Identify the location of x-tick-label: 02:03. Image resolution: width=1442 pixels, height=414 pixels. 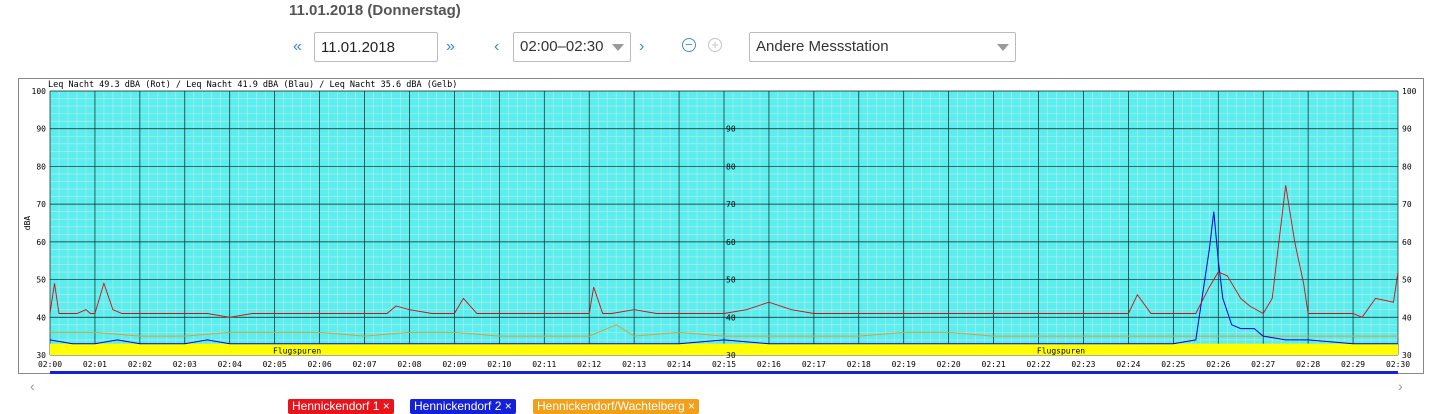
(185, 364).